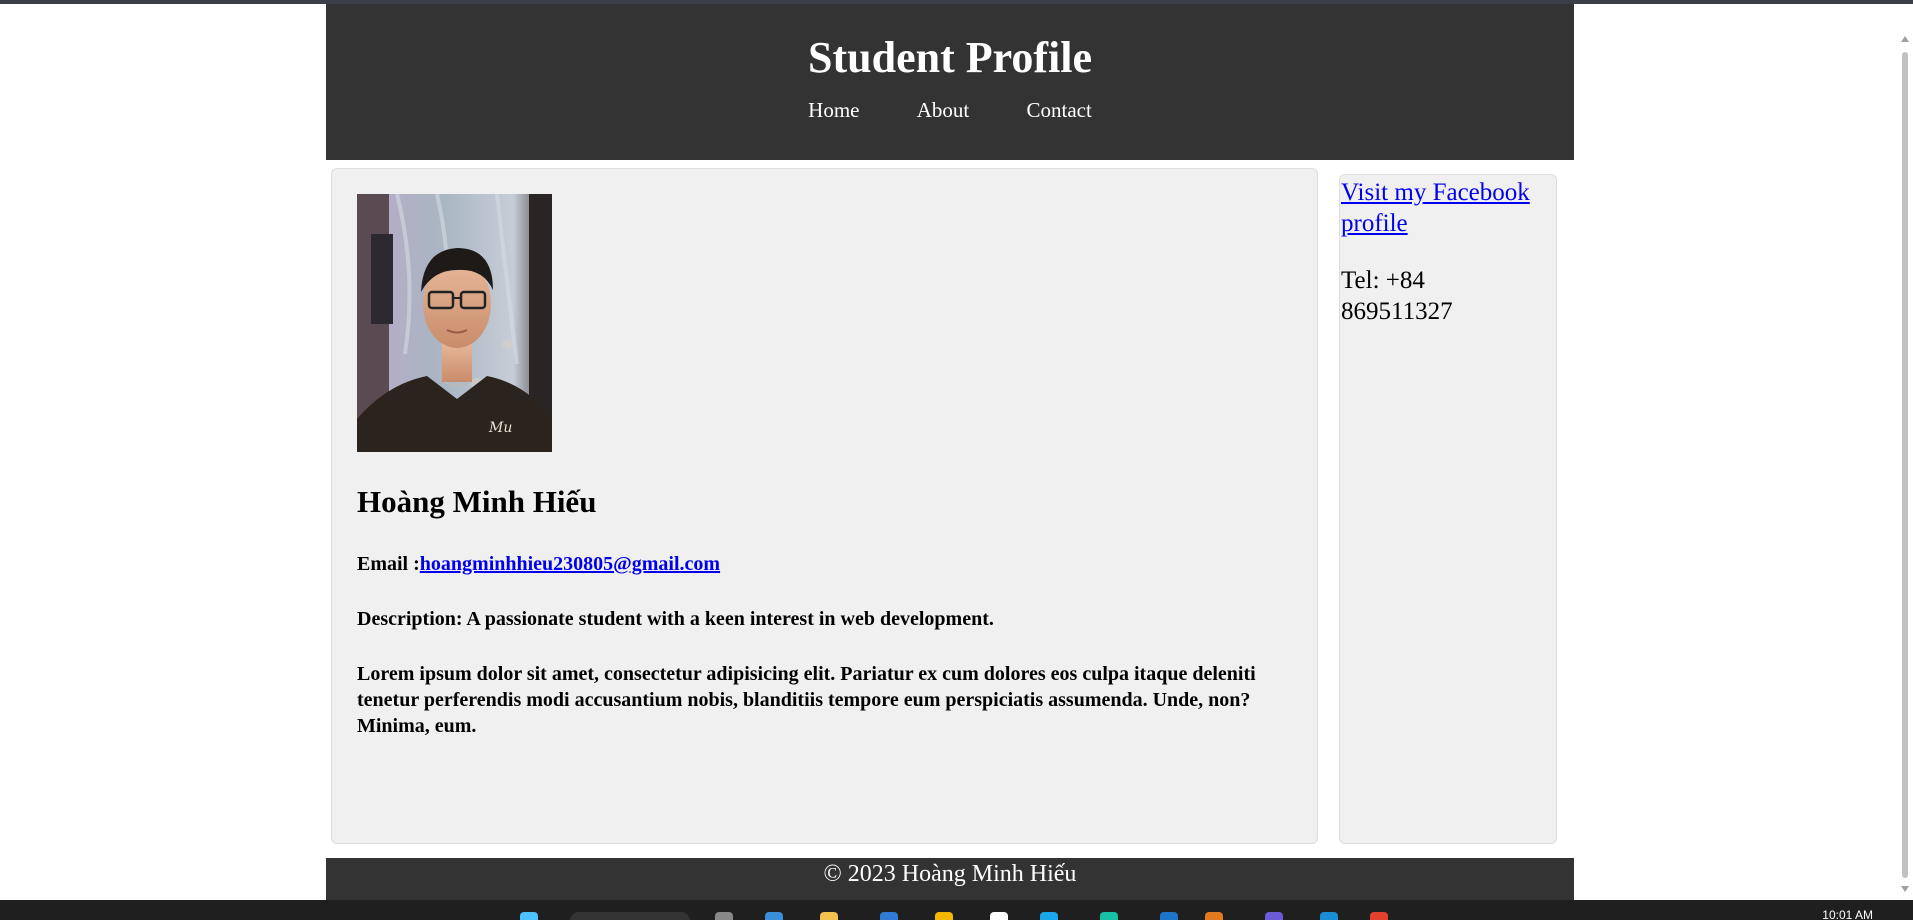 Image resolution: width=1913 pixels, height=920 pixels. I want to click on task-view-icon, so click(724, 916).